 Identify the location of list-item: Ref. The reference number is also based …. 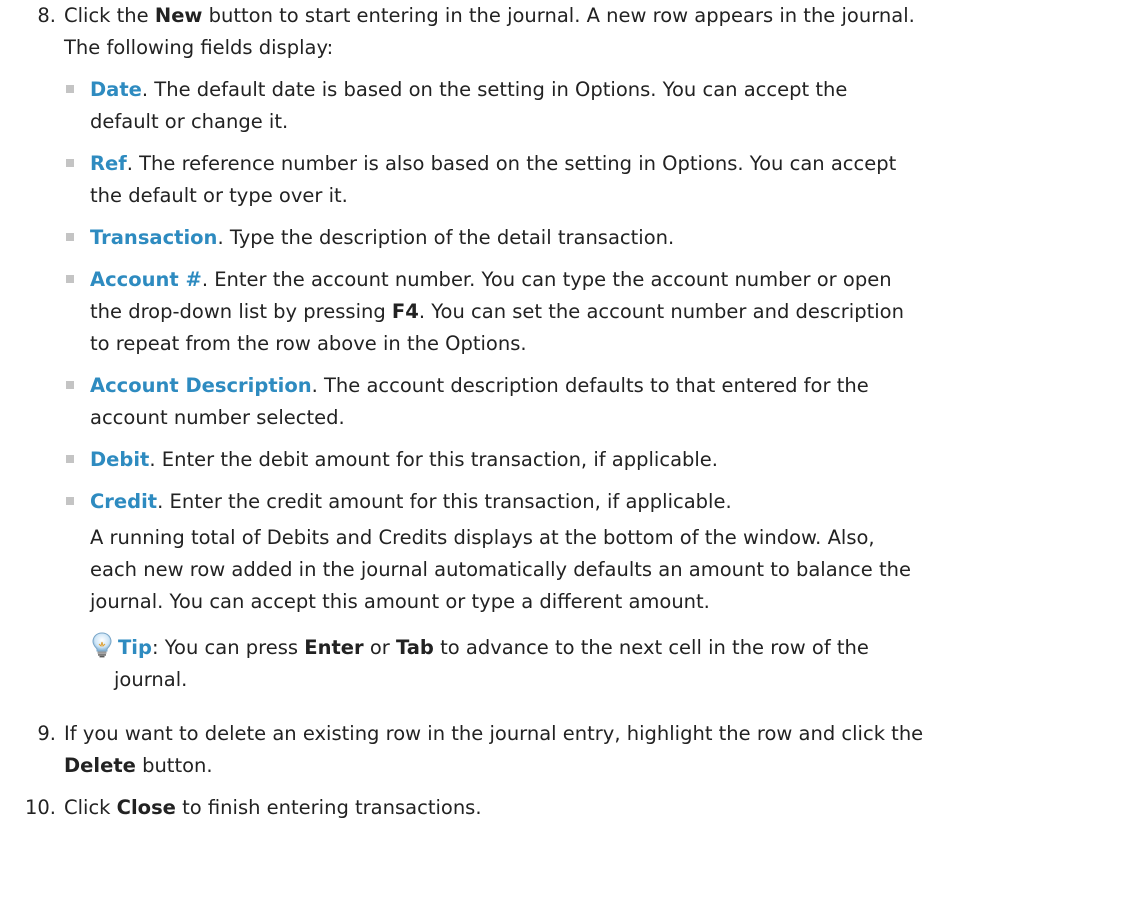
(589, 180).